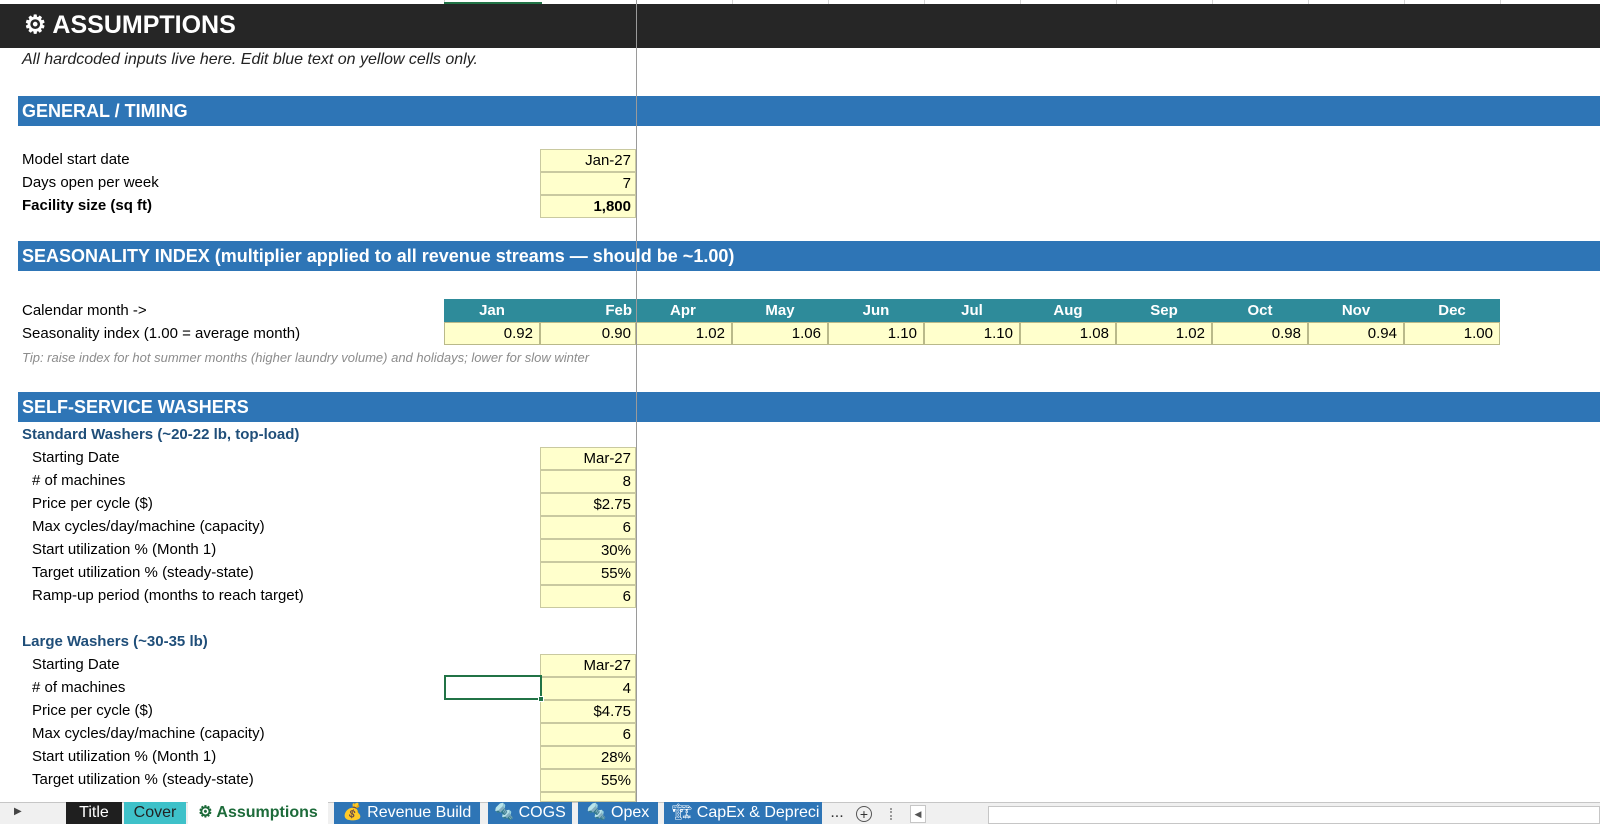 This screenshot has height=824, width=1600. What do you see at coordinates (918, 814) in the screenshot?
I see `scroll-left-icon: ◀` at bounding box center [918, 814].